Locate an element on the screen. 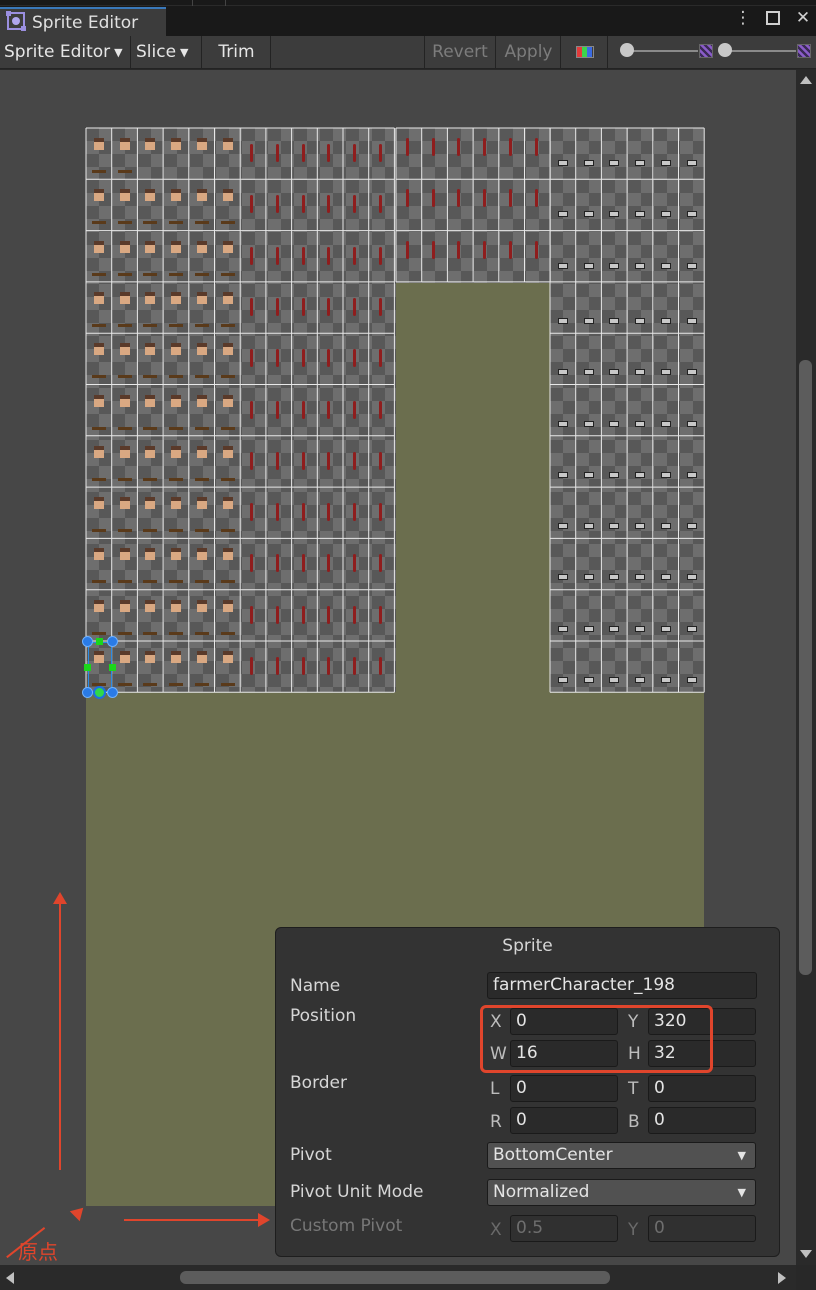 The width and height of the screenshot is (816, 1290). vertical-scrollbar is located at coordinates (806, 667).